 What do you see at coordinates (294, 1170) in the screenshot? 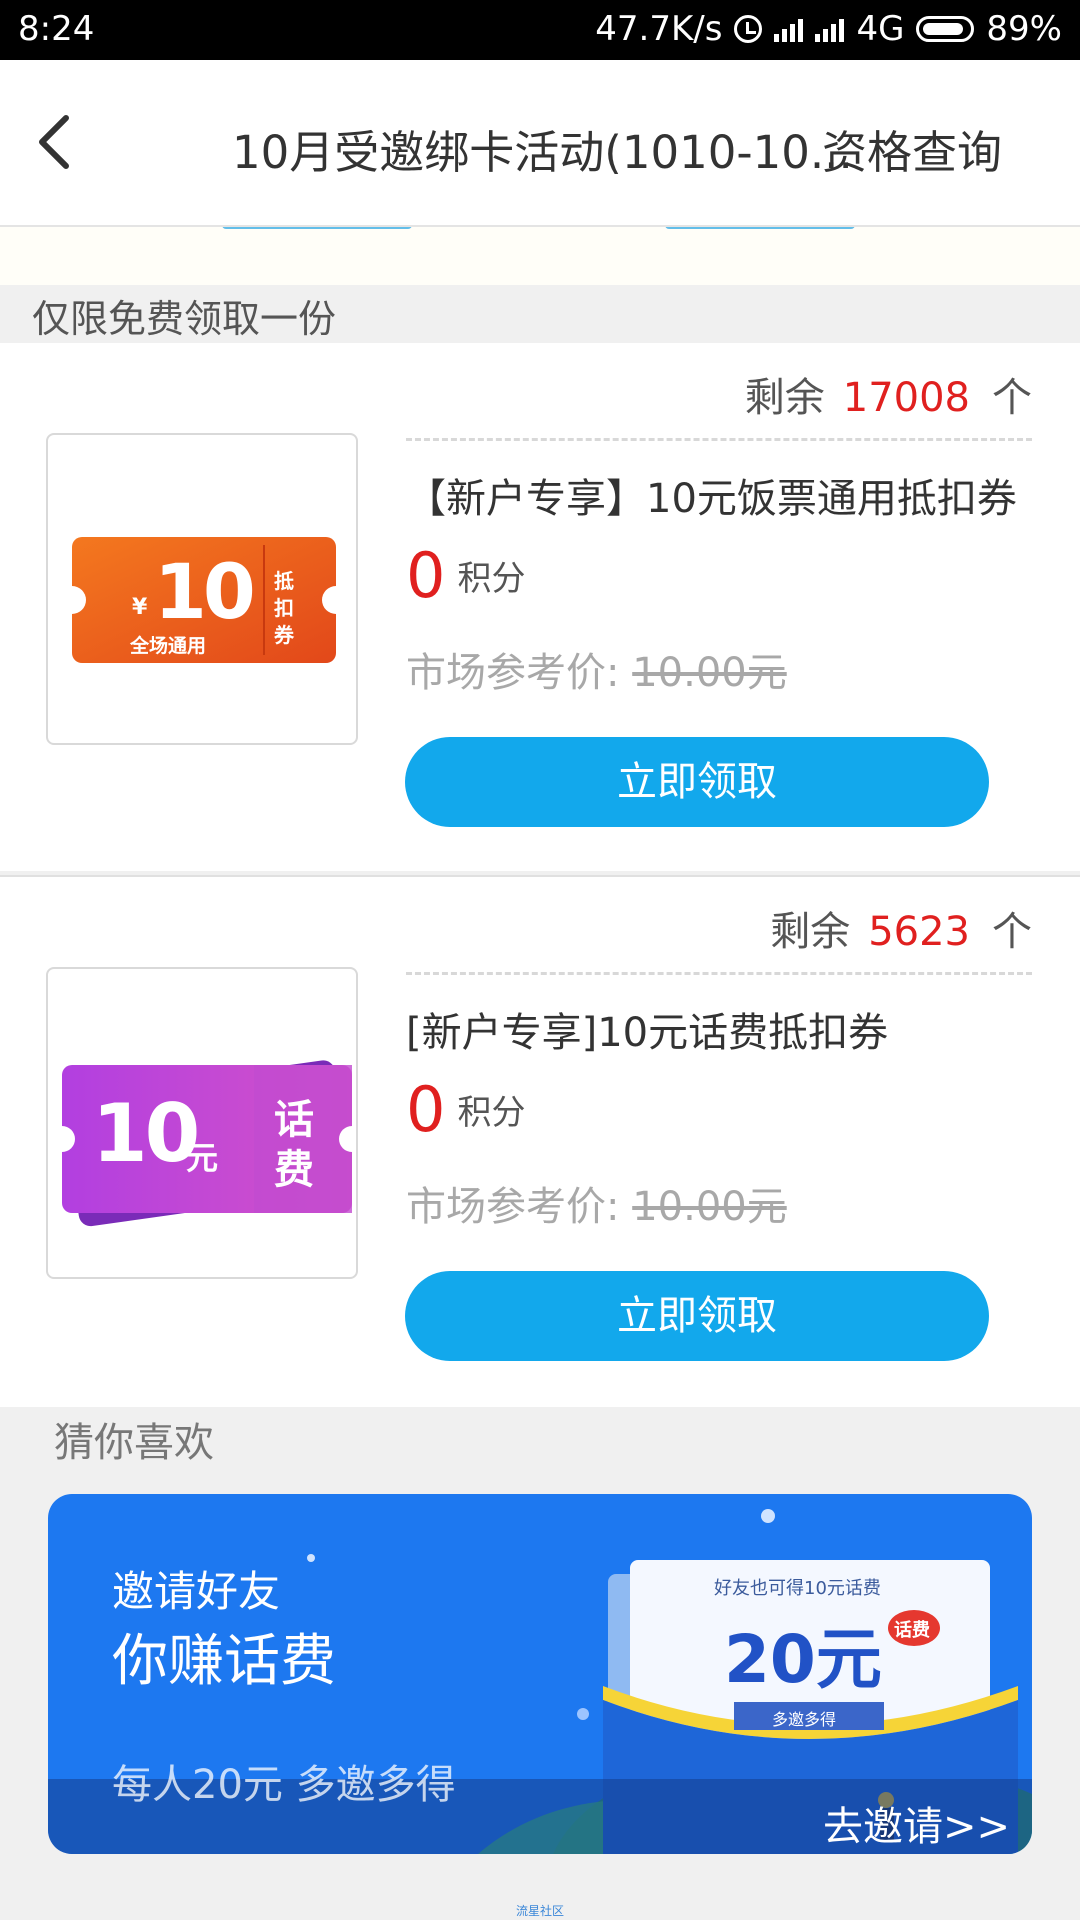
I see `coupon-side-char: 费` at bounding box center [294, 1170].